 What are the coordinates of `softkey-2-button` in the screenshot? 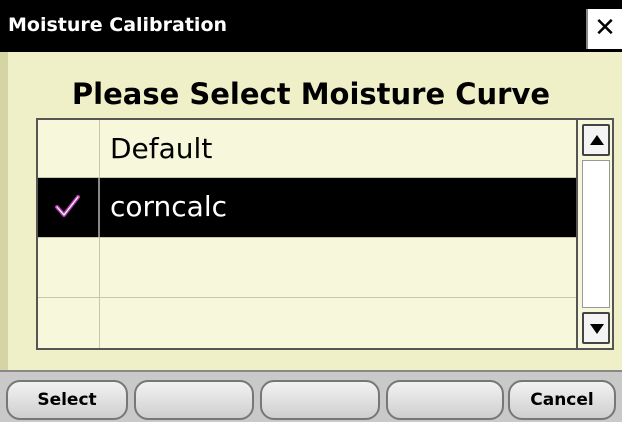 It's located at (194, 400).